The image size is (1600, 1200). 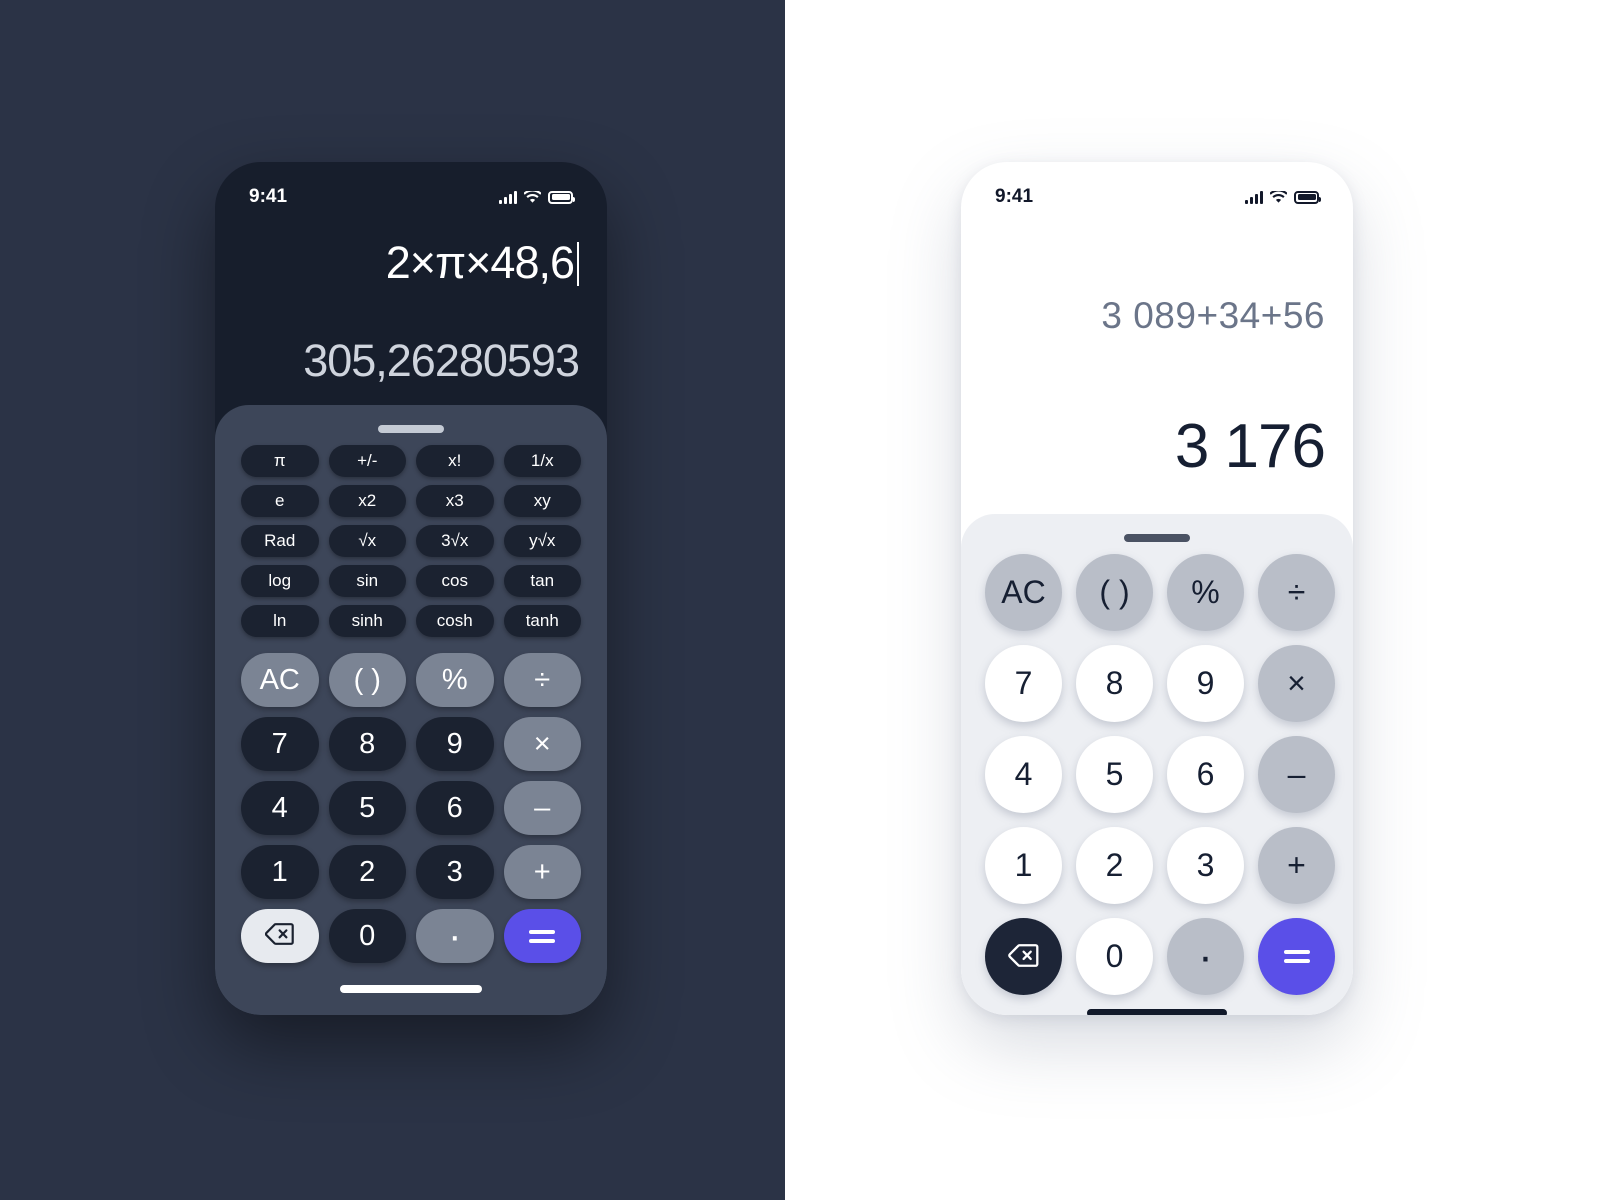 What do you see at coordinates (411, 989) in the screenshot?
I see `home-indicator-dark` at bounding box center [411, 989].